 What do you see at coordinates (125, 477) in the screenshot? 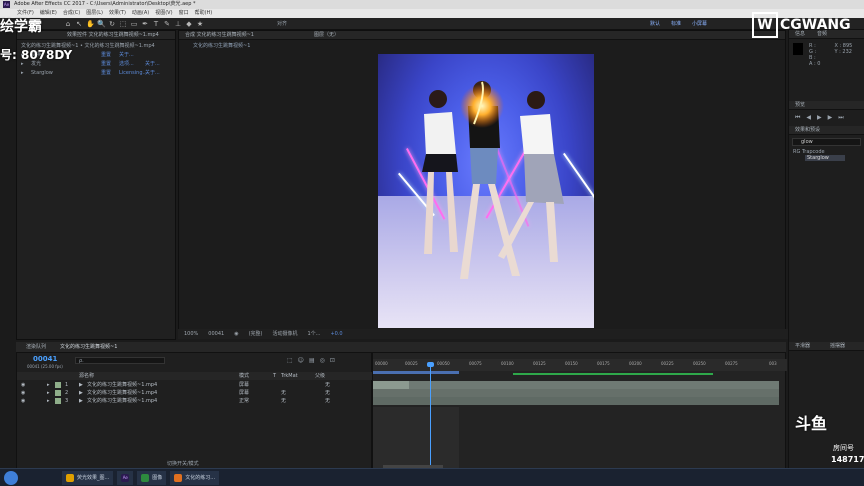
I see `task-item-ae: Ae` at bounding box center [125, 477].